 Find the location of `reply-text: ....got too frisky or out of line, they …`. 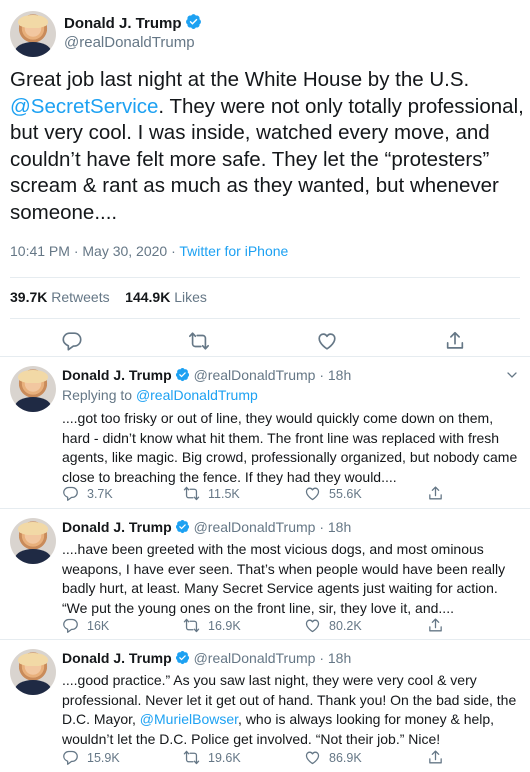

reply-text: ....got too frisky or out of line, they … is located at coordinates (290, 447).